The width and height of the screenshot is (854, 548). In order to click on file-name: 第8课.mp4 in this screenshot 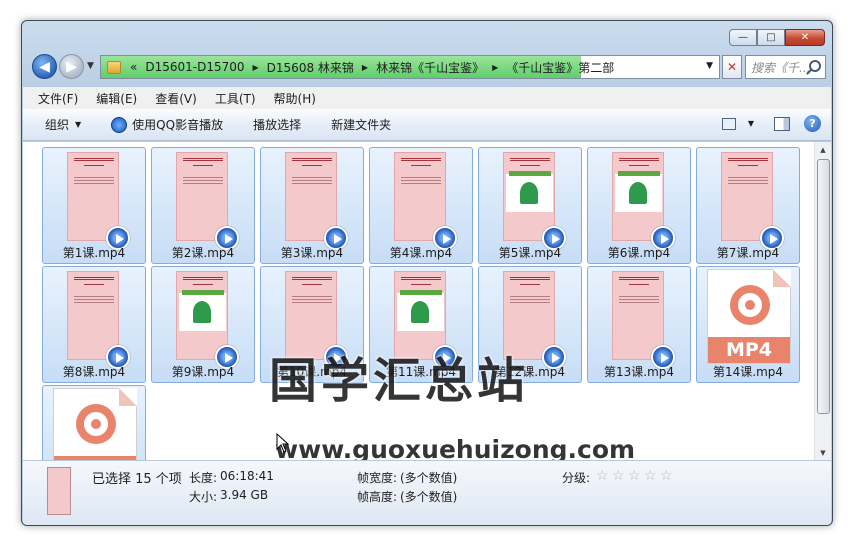, I will do `click(94, 372)`.